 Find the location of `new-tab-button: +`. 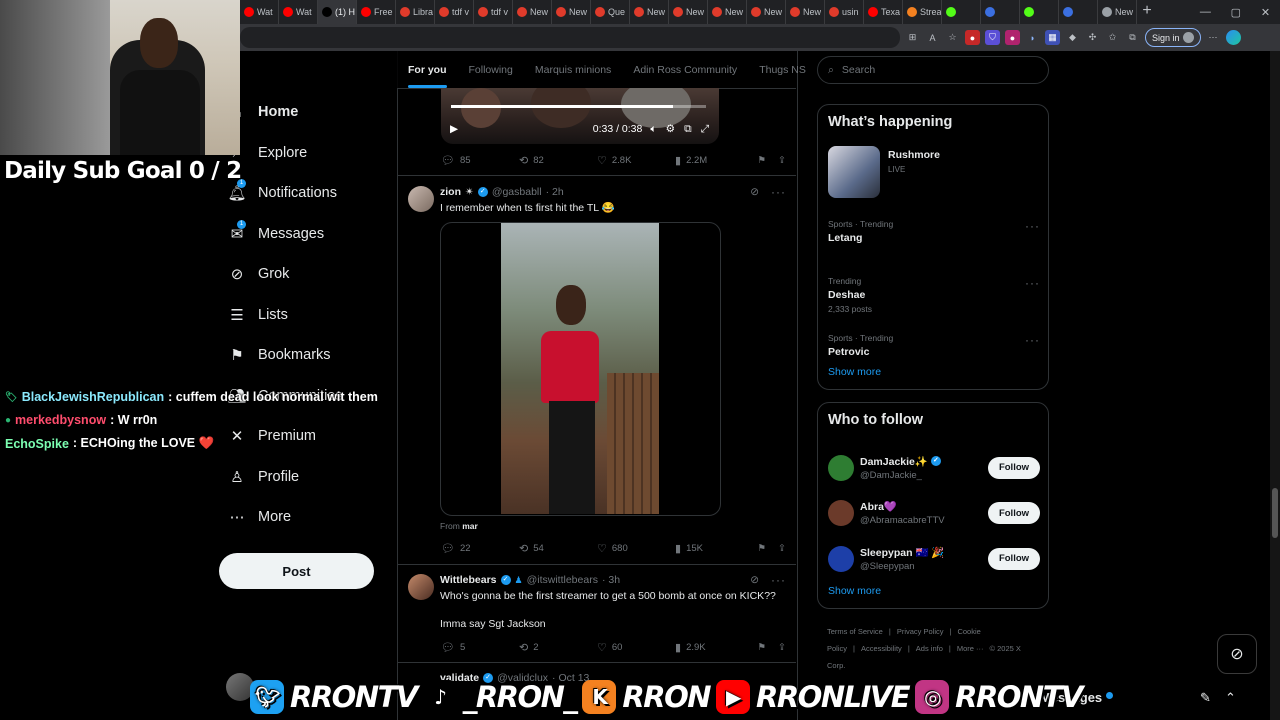

new-tab-button: + is located at coordinates (1147, 11).